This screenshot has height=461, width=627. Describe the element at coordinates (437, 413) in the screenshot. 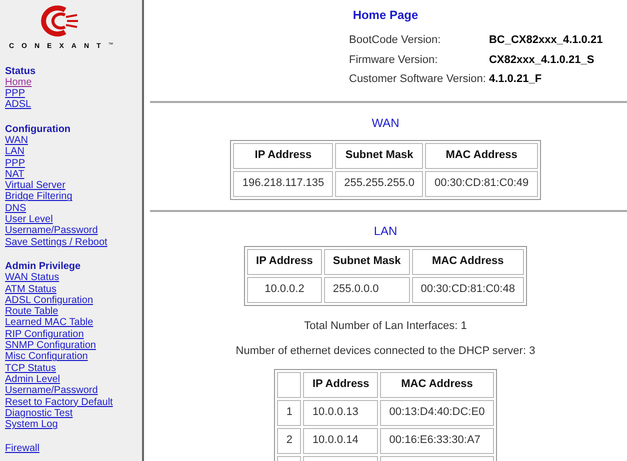

I see `table-cell: 00:13:D4:40:DC:E0` at that location.